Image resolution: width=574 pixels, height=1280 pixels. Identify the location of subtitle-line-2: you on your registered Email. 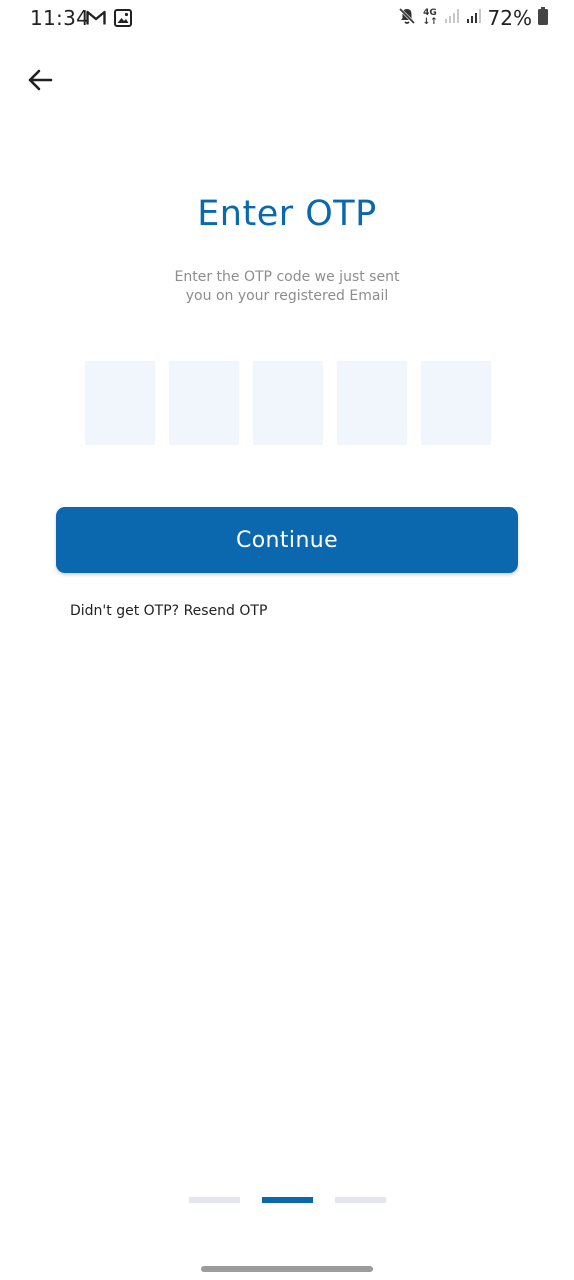
(287, 296).